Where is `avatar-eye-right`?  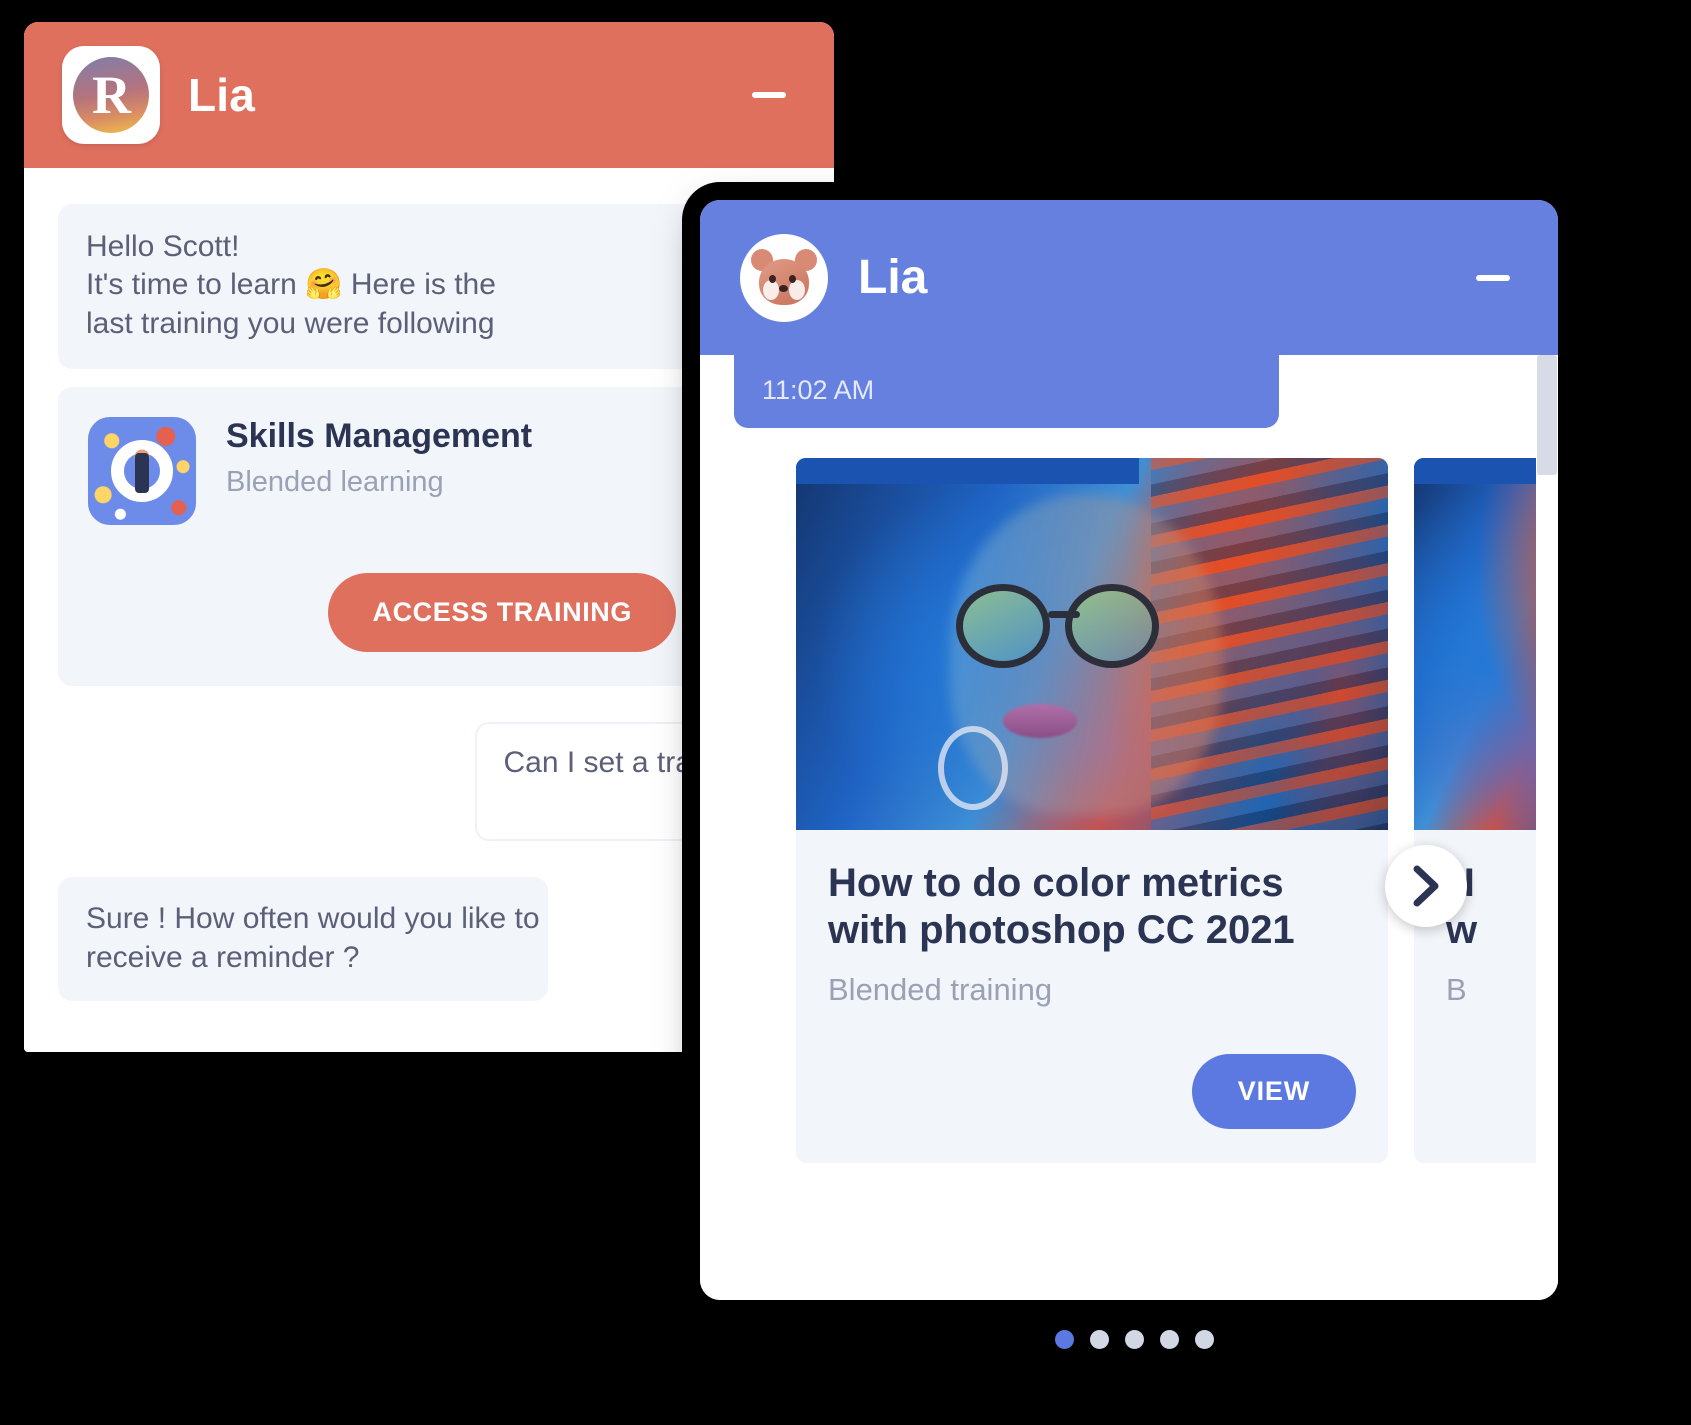
avatar-eye-right is located at coordinates (792, 278).